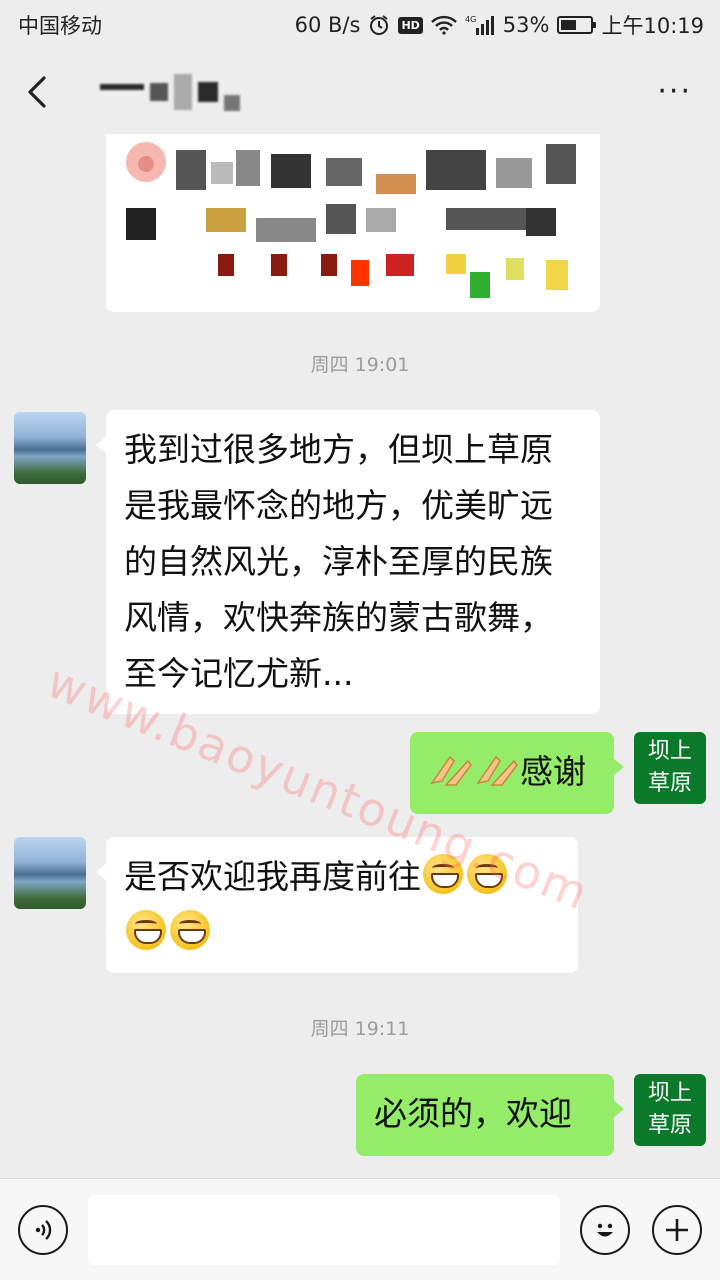 The image size is (720, 1280). I want to click on outgoing-message: 感谢, so click(517, 773).